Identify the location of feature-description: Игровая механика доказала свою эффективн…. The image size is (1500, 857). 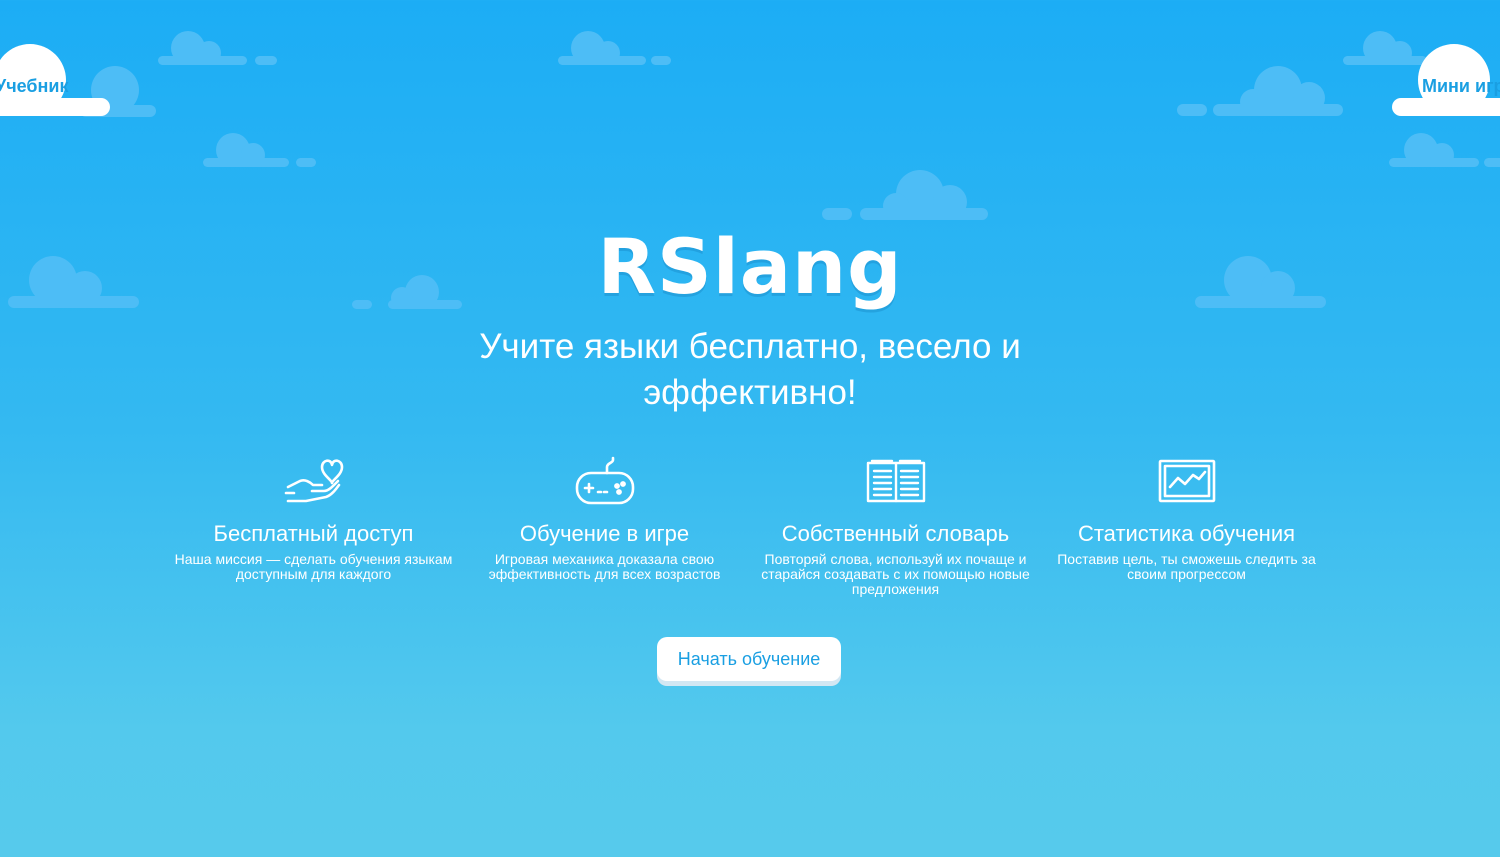
(604, 566).